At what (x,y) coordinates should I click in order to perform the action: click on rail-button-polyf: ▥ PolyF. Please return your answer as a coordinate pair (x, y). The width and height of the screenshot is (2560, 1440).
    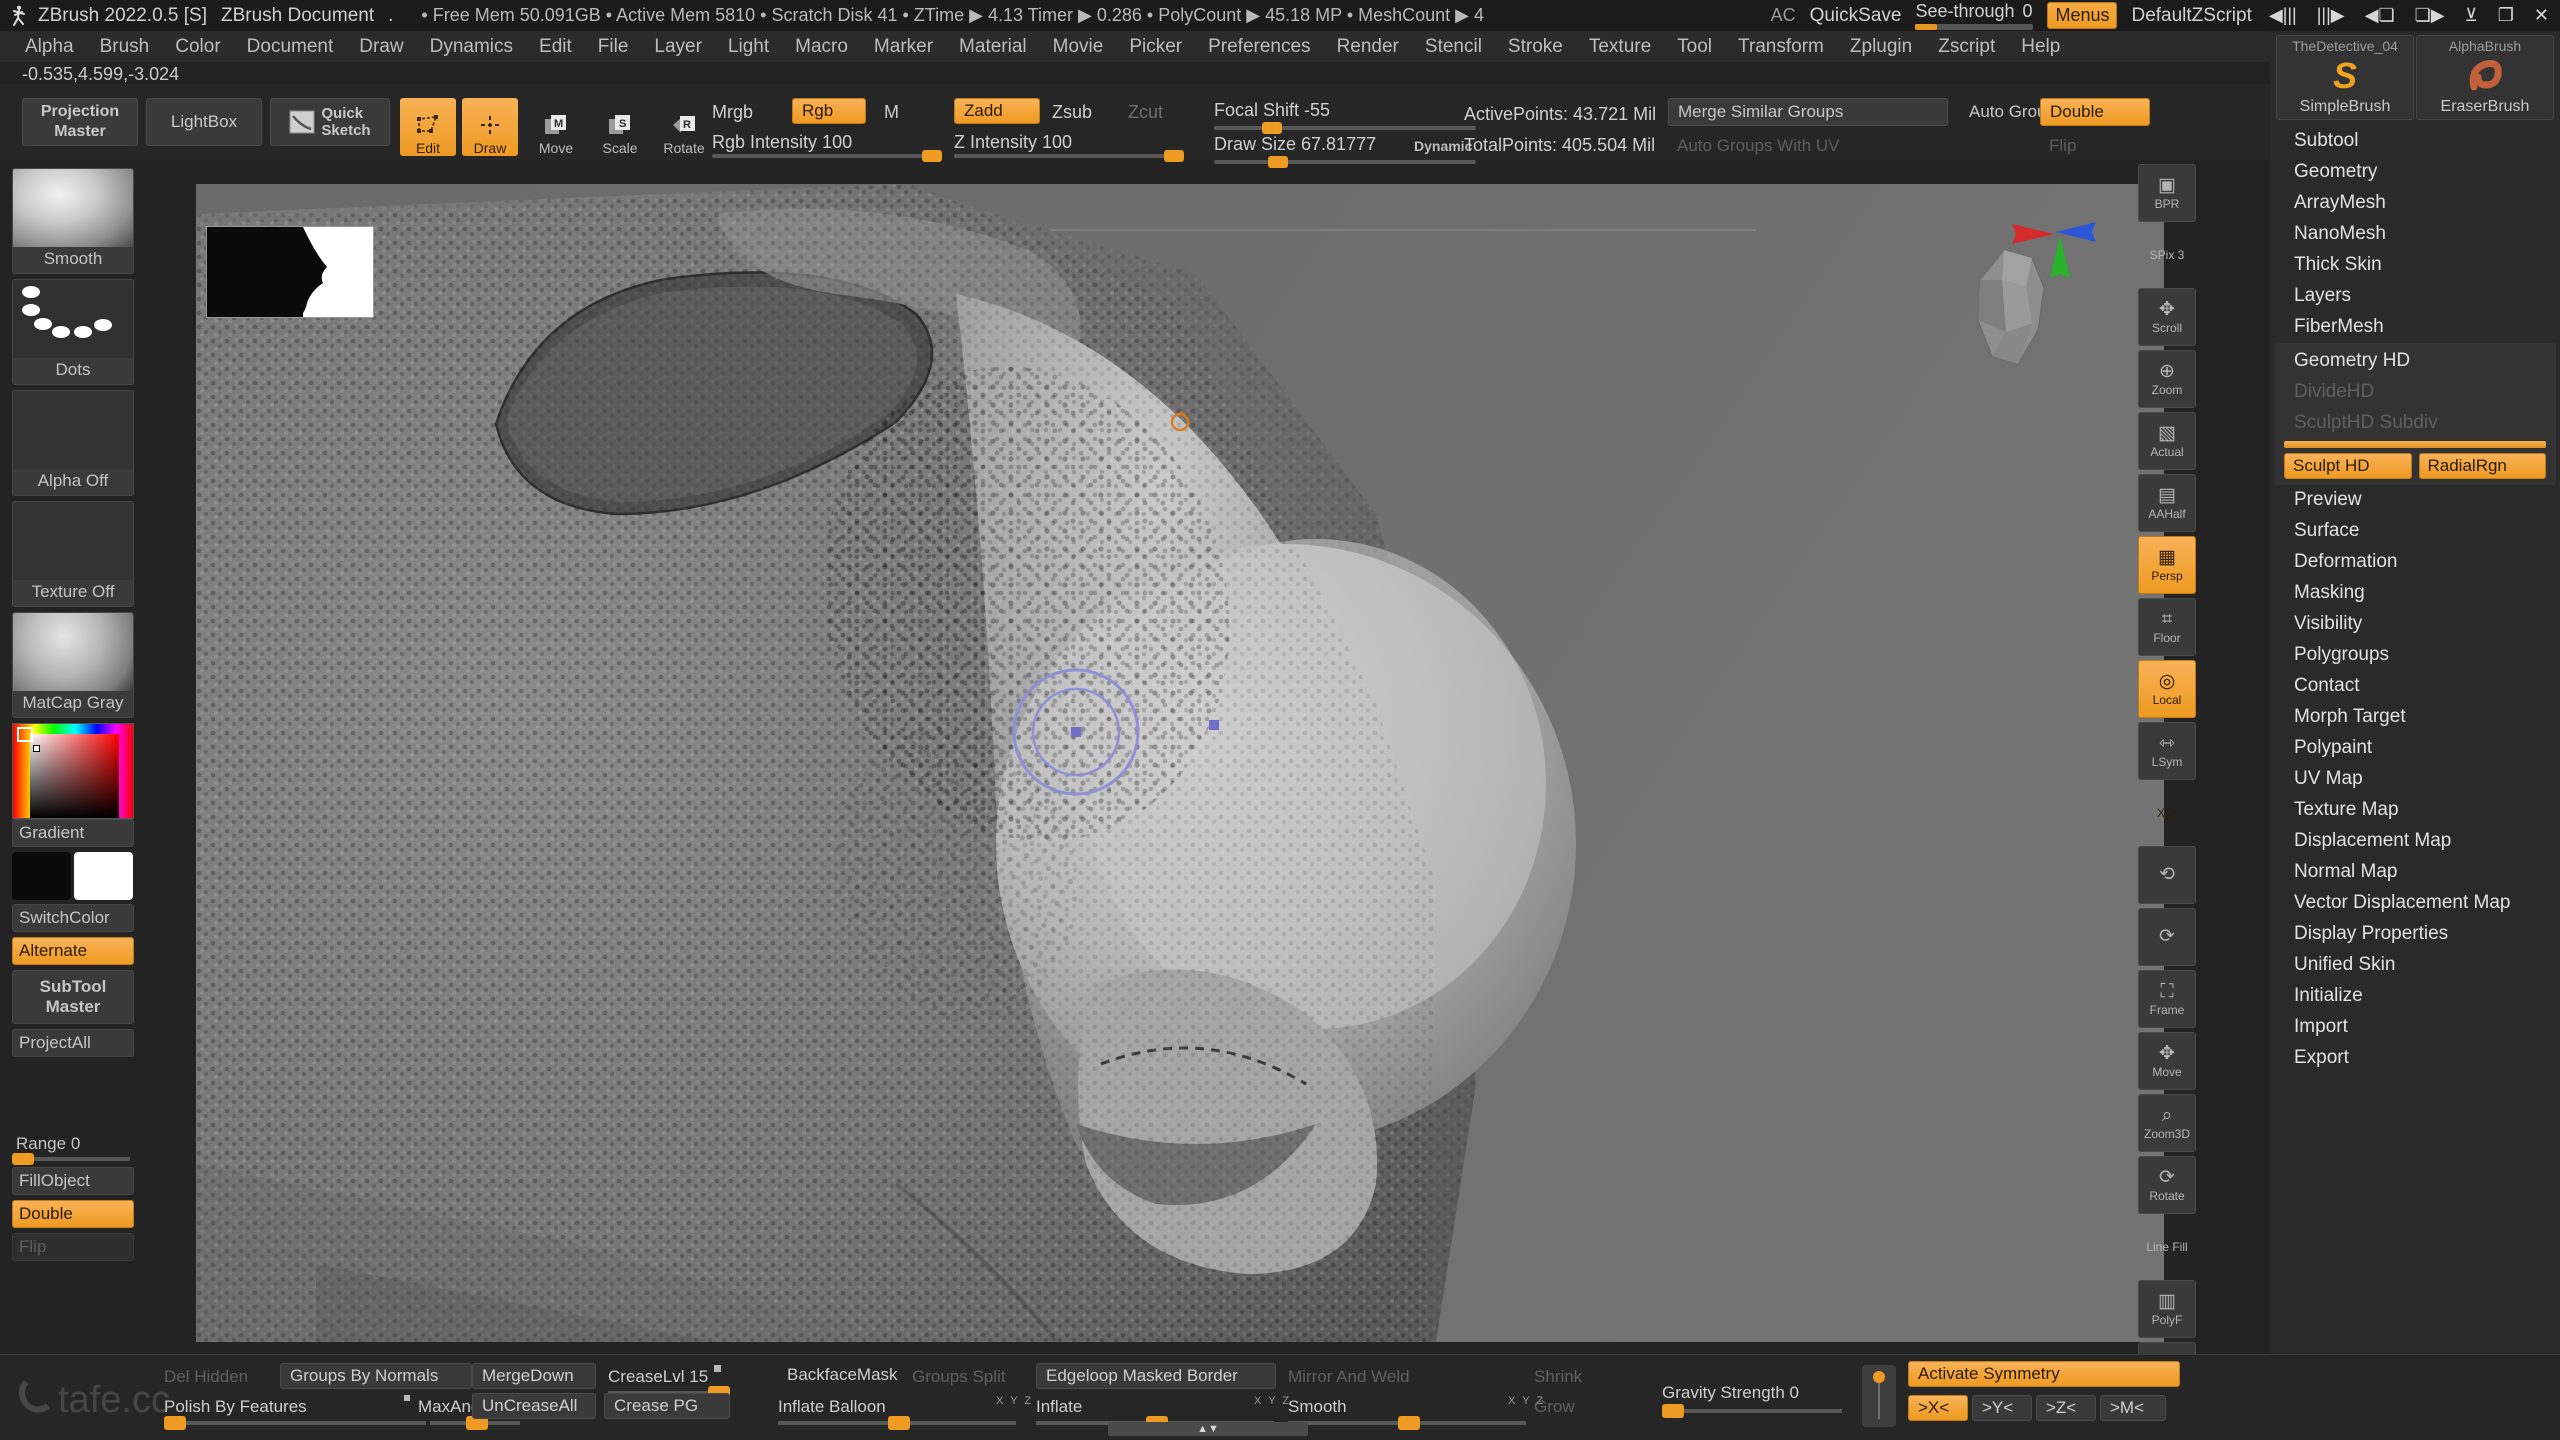
    Looking at the image, I should click on (2167, 1309).